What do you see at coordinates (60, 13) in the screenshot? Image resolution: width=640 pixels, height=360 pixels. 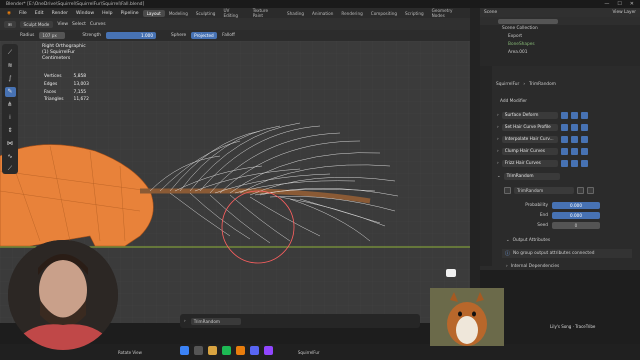 I see `menu-render: Render` at bounding box center [60, 13].